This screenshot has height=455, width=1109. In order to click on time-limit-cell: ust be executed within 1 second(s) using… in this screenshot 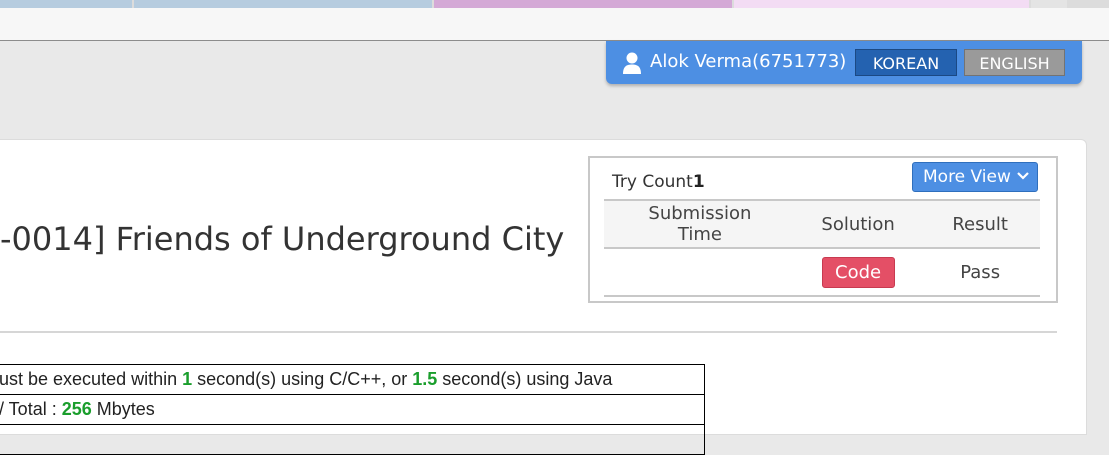, I will do `click(352, 379)`.